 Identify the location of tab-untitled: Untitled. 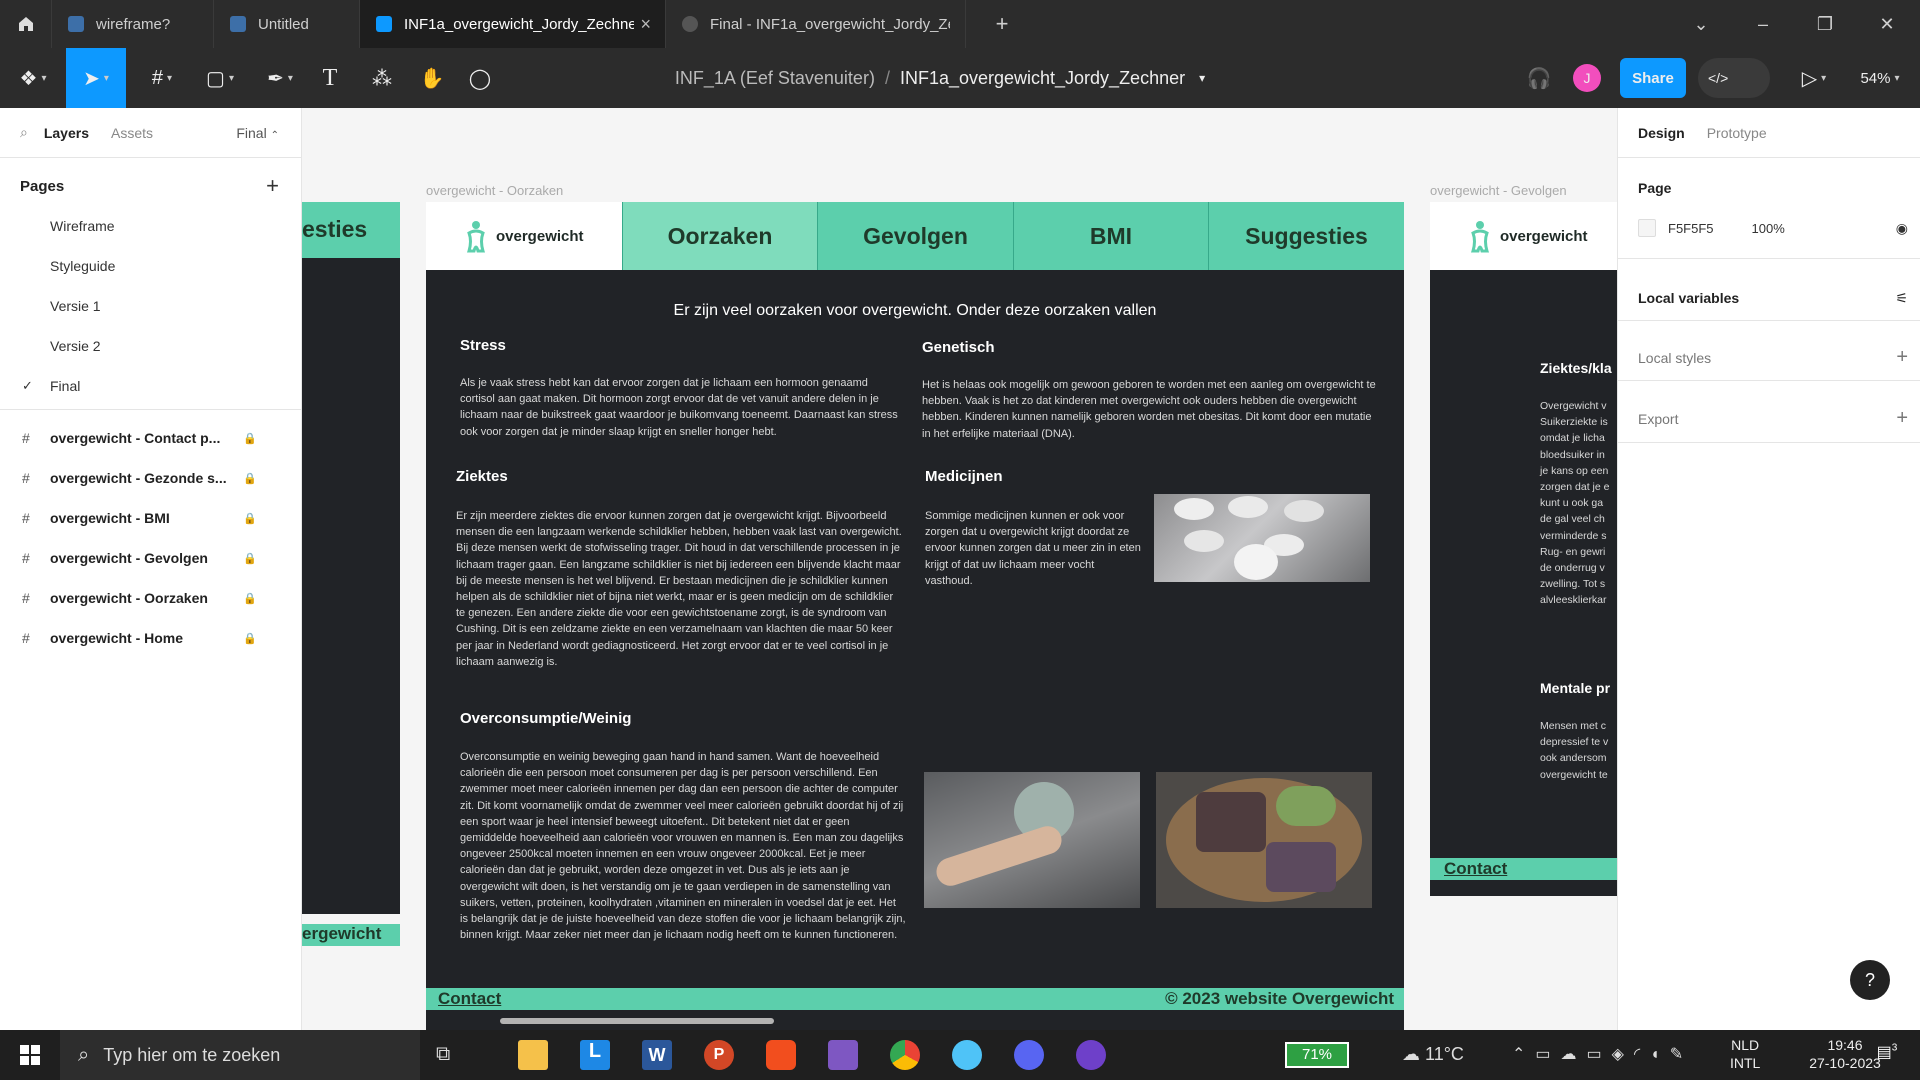
(287, 24).